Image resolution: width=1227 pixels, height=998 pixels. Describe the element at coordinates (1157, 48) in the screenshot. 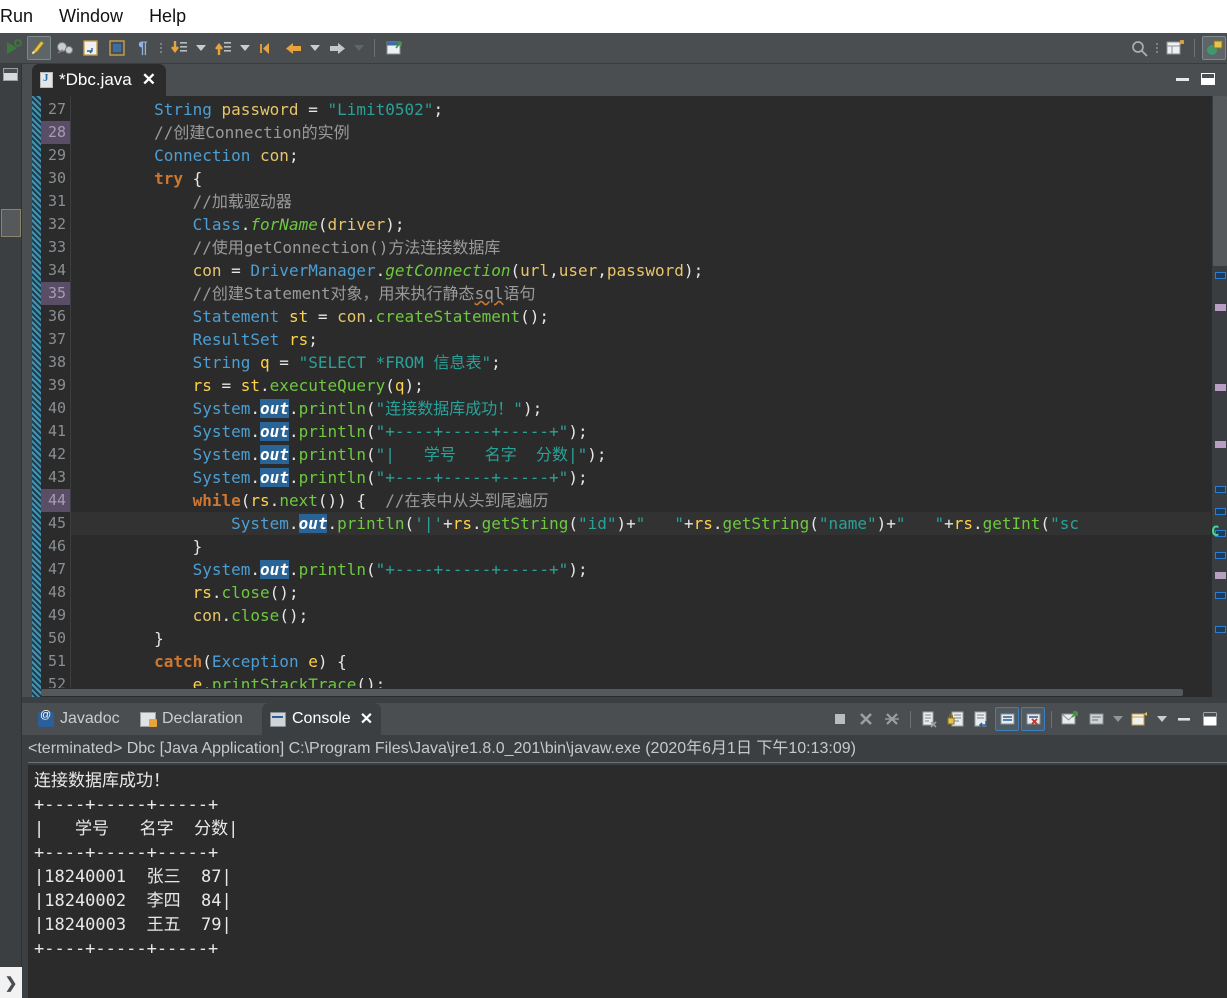

I see `perspective-overflow-handle` at that location.